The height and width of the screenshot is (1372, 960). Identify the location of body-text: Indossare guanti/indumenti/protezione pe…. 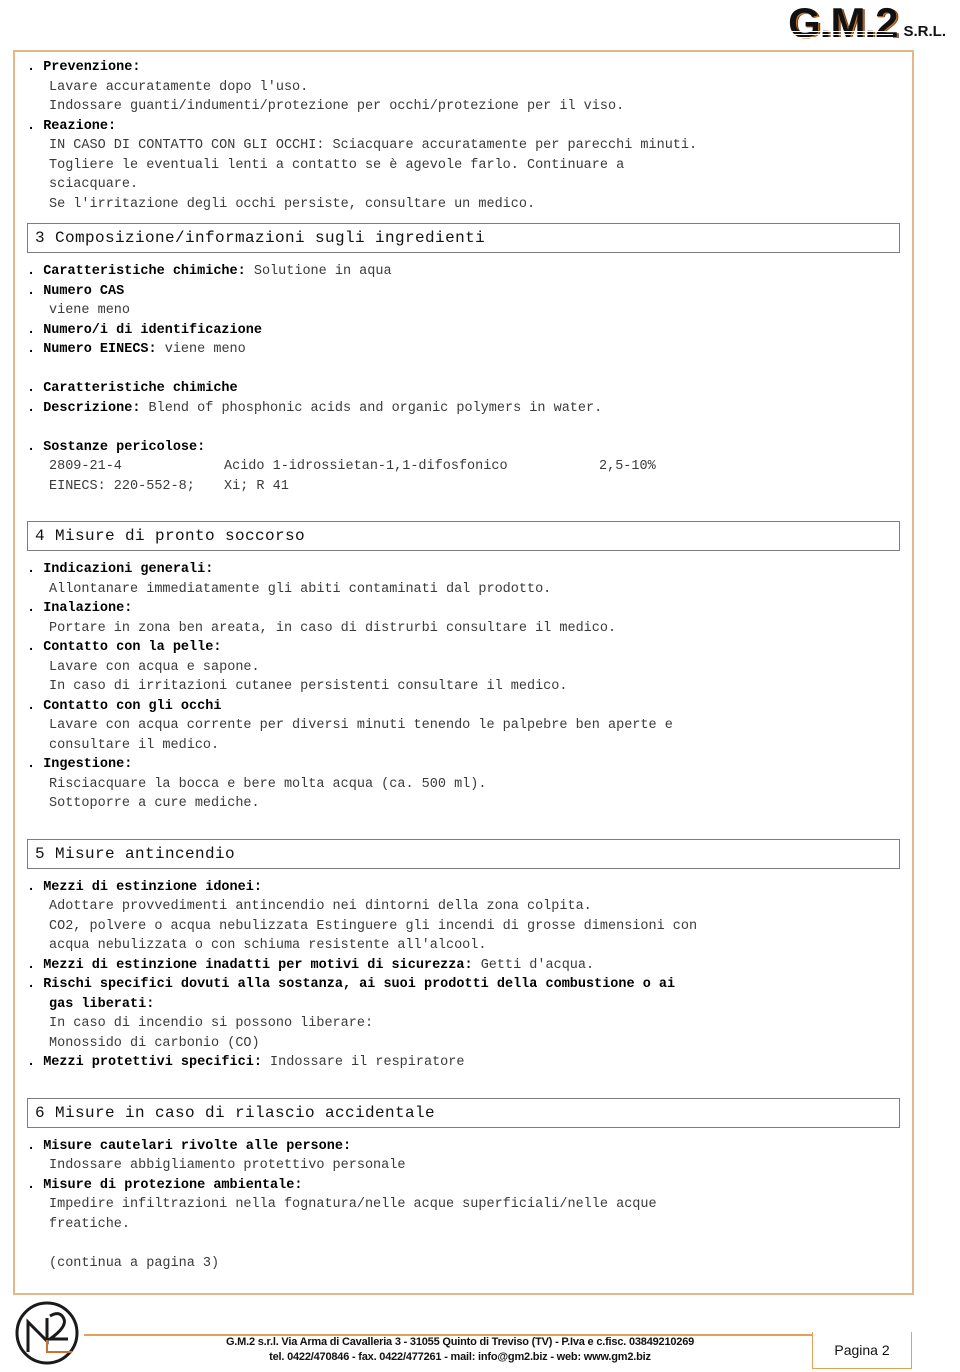
(337, 106).